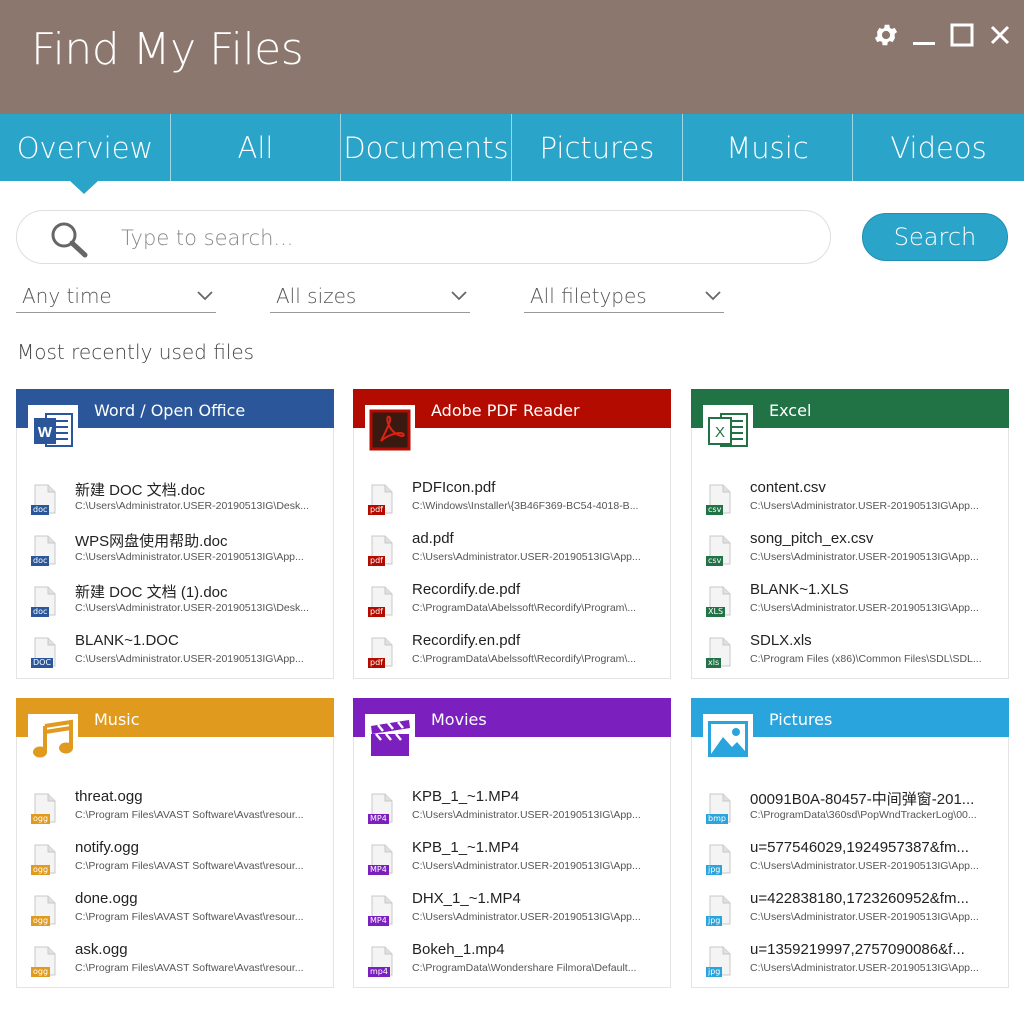  Describe the element at coordinates (140, 490) in the screenshot. I see `file-name: 新建 DOC 文档.doc` at that location.